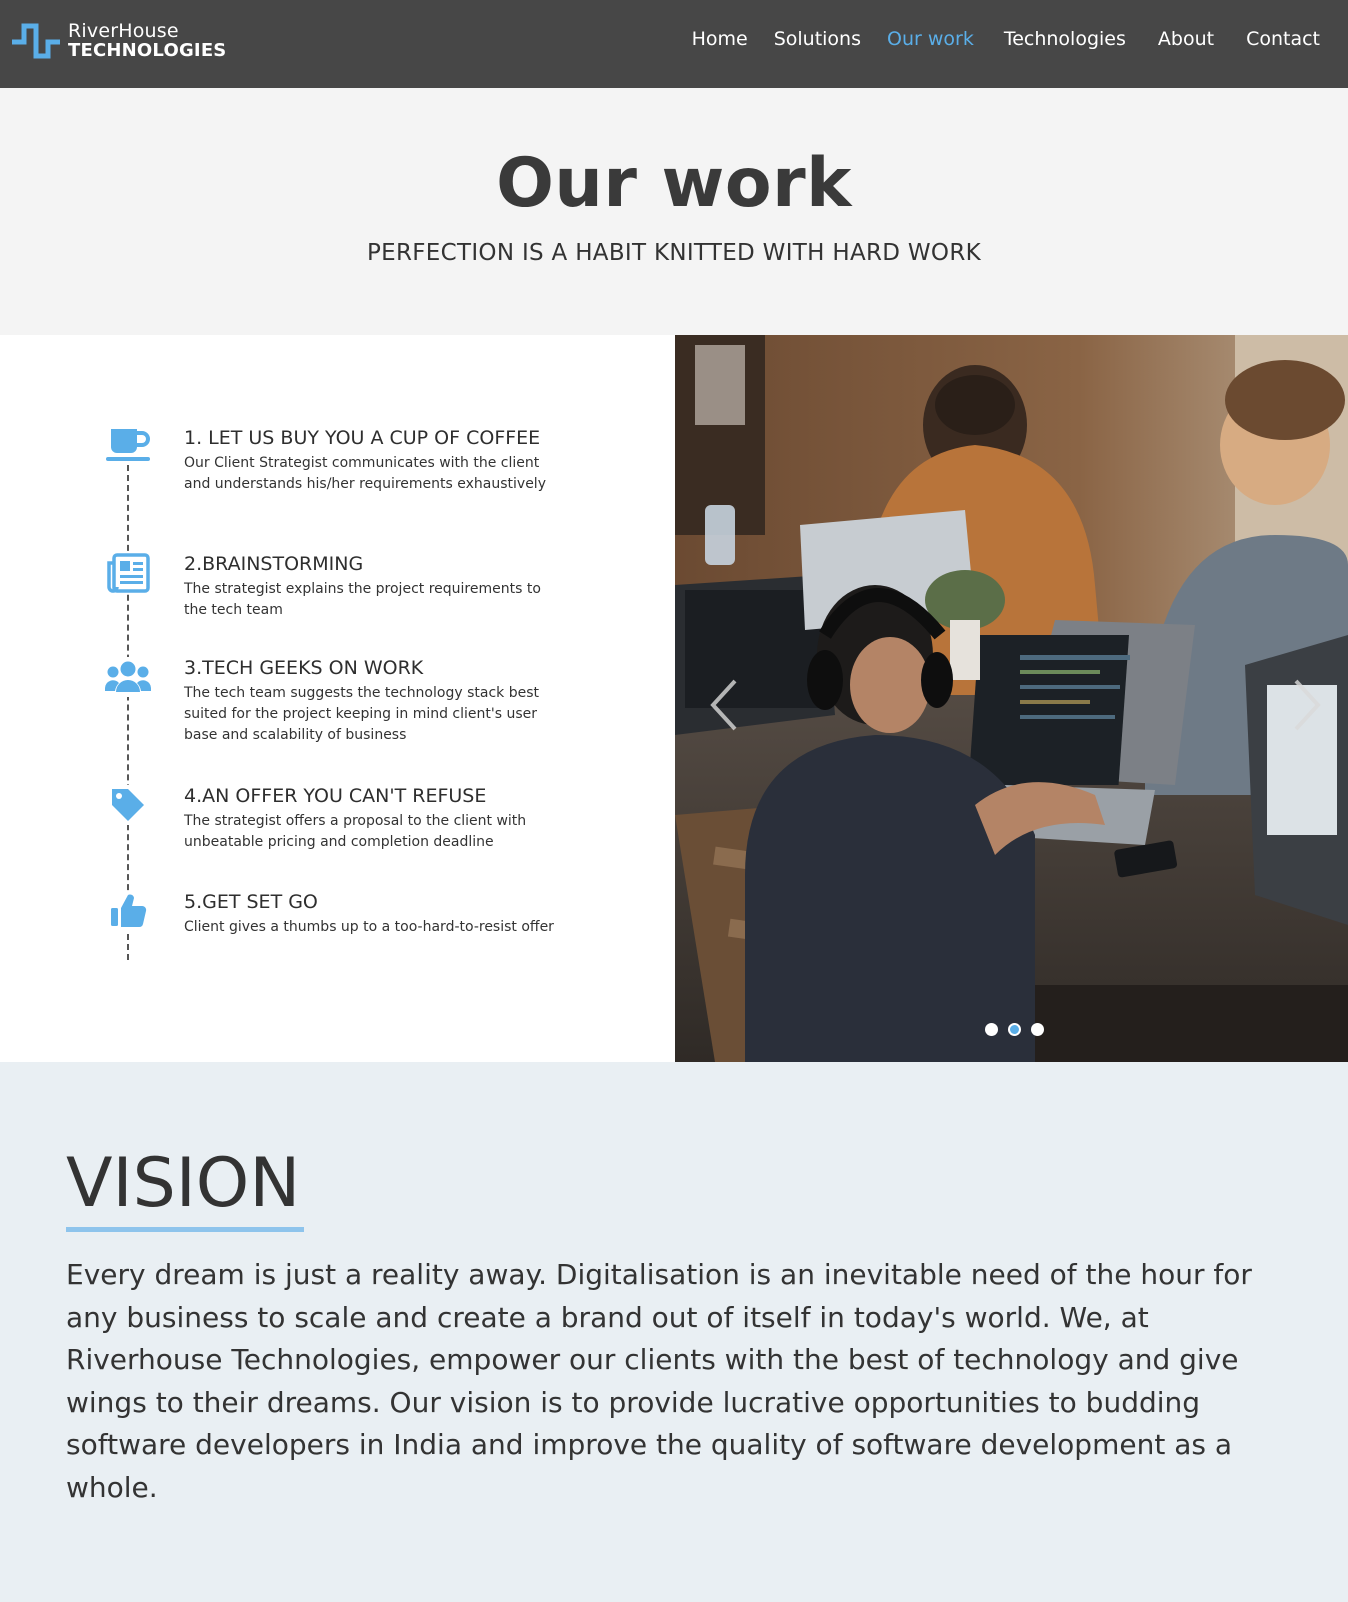 The height and width of the screenshot is (1602, 1348). What do you see at coordinates (147, 50) in the screenshot?
I see `brand-name-line2: TECHNOLOGIES` at bounding box center [147, 50].